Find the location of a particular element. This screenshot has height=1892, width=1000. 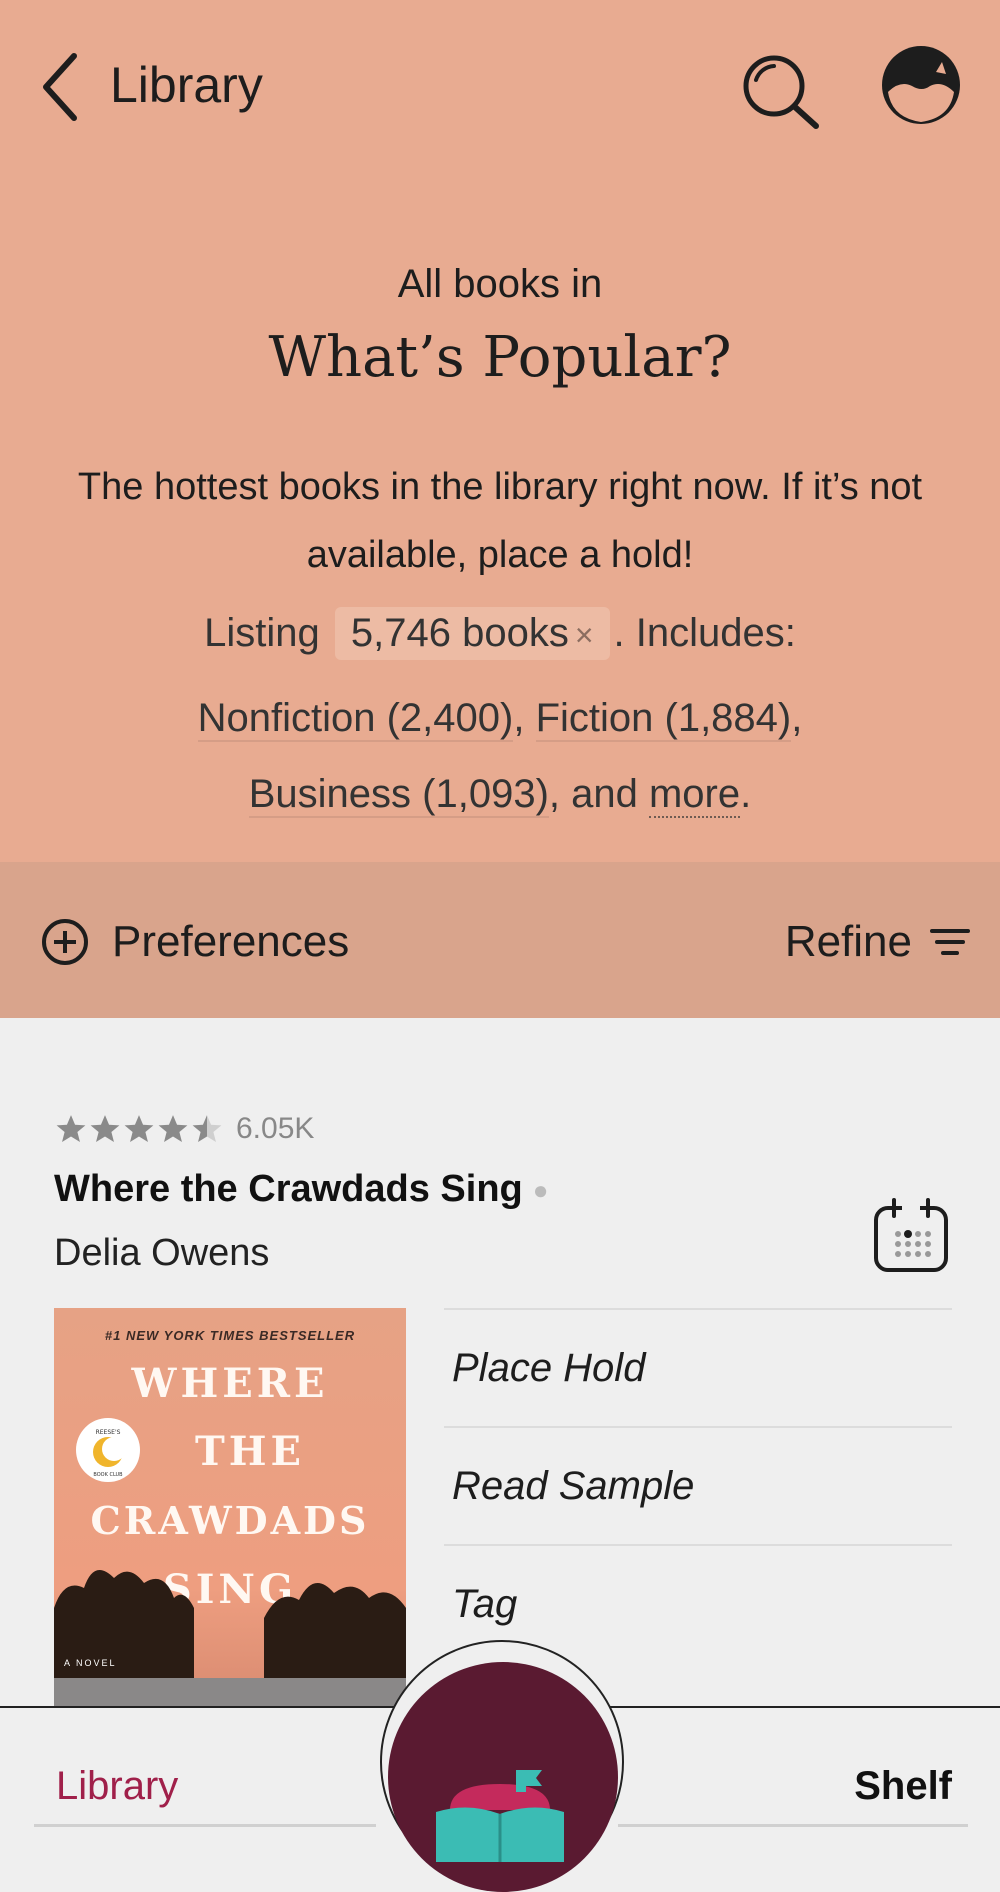

and-text: , and is located at coordinates (593, 794).